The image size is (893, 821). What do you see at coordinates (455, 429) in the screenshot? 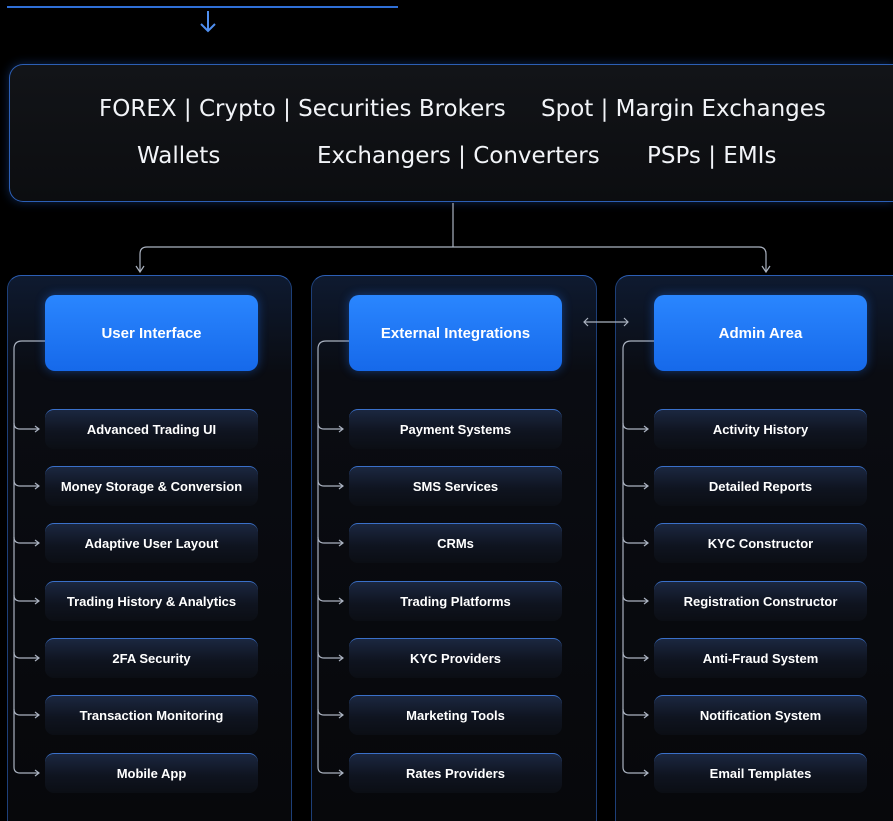
I see `list-item: Payment Systems` at bounding box center [455, 429].